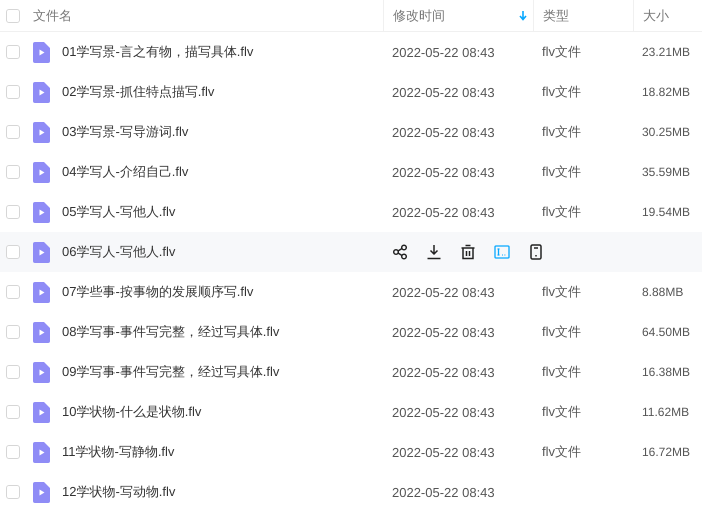 The height and width of the screenshot is (505, 702). What do you see at coordinates (351, 52) in the screenshot?
I see `file-row: 01学写景-言之有物，描写具体.flv 2022-05-22 08:43 flv文件 23.21MB` at bounding box center [351, 52].